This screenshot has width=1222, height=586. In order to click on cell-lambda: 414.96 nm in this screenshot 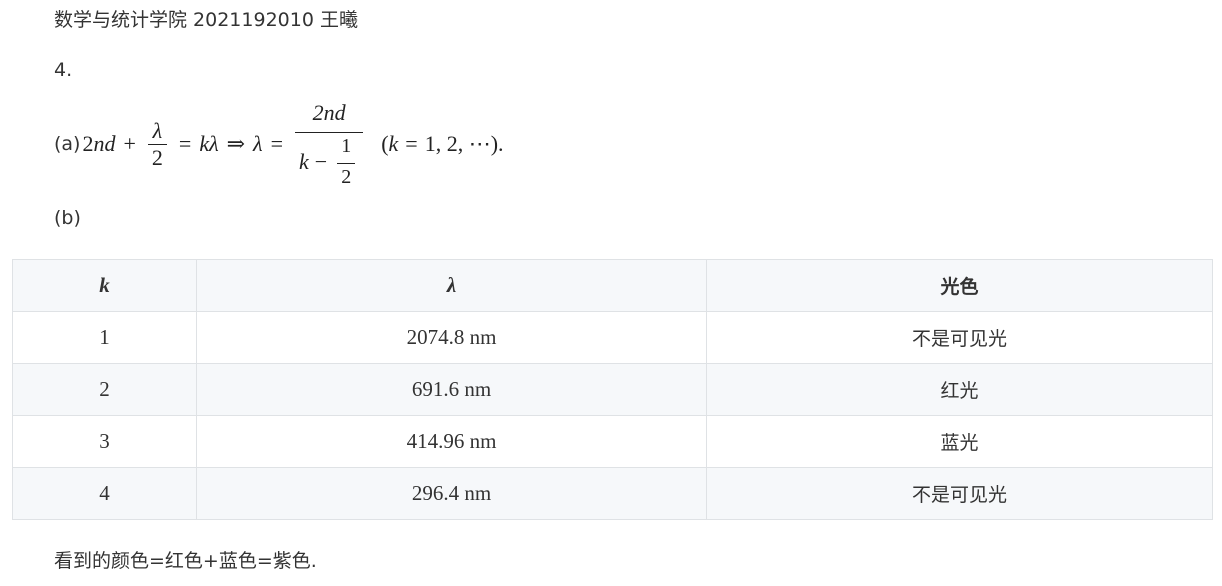, I will do `click(451, 441)`.